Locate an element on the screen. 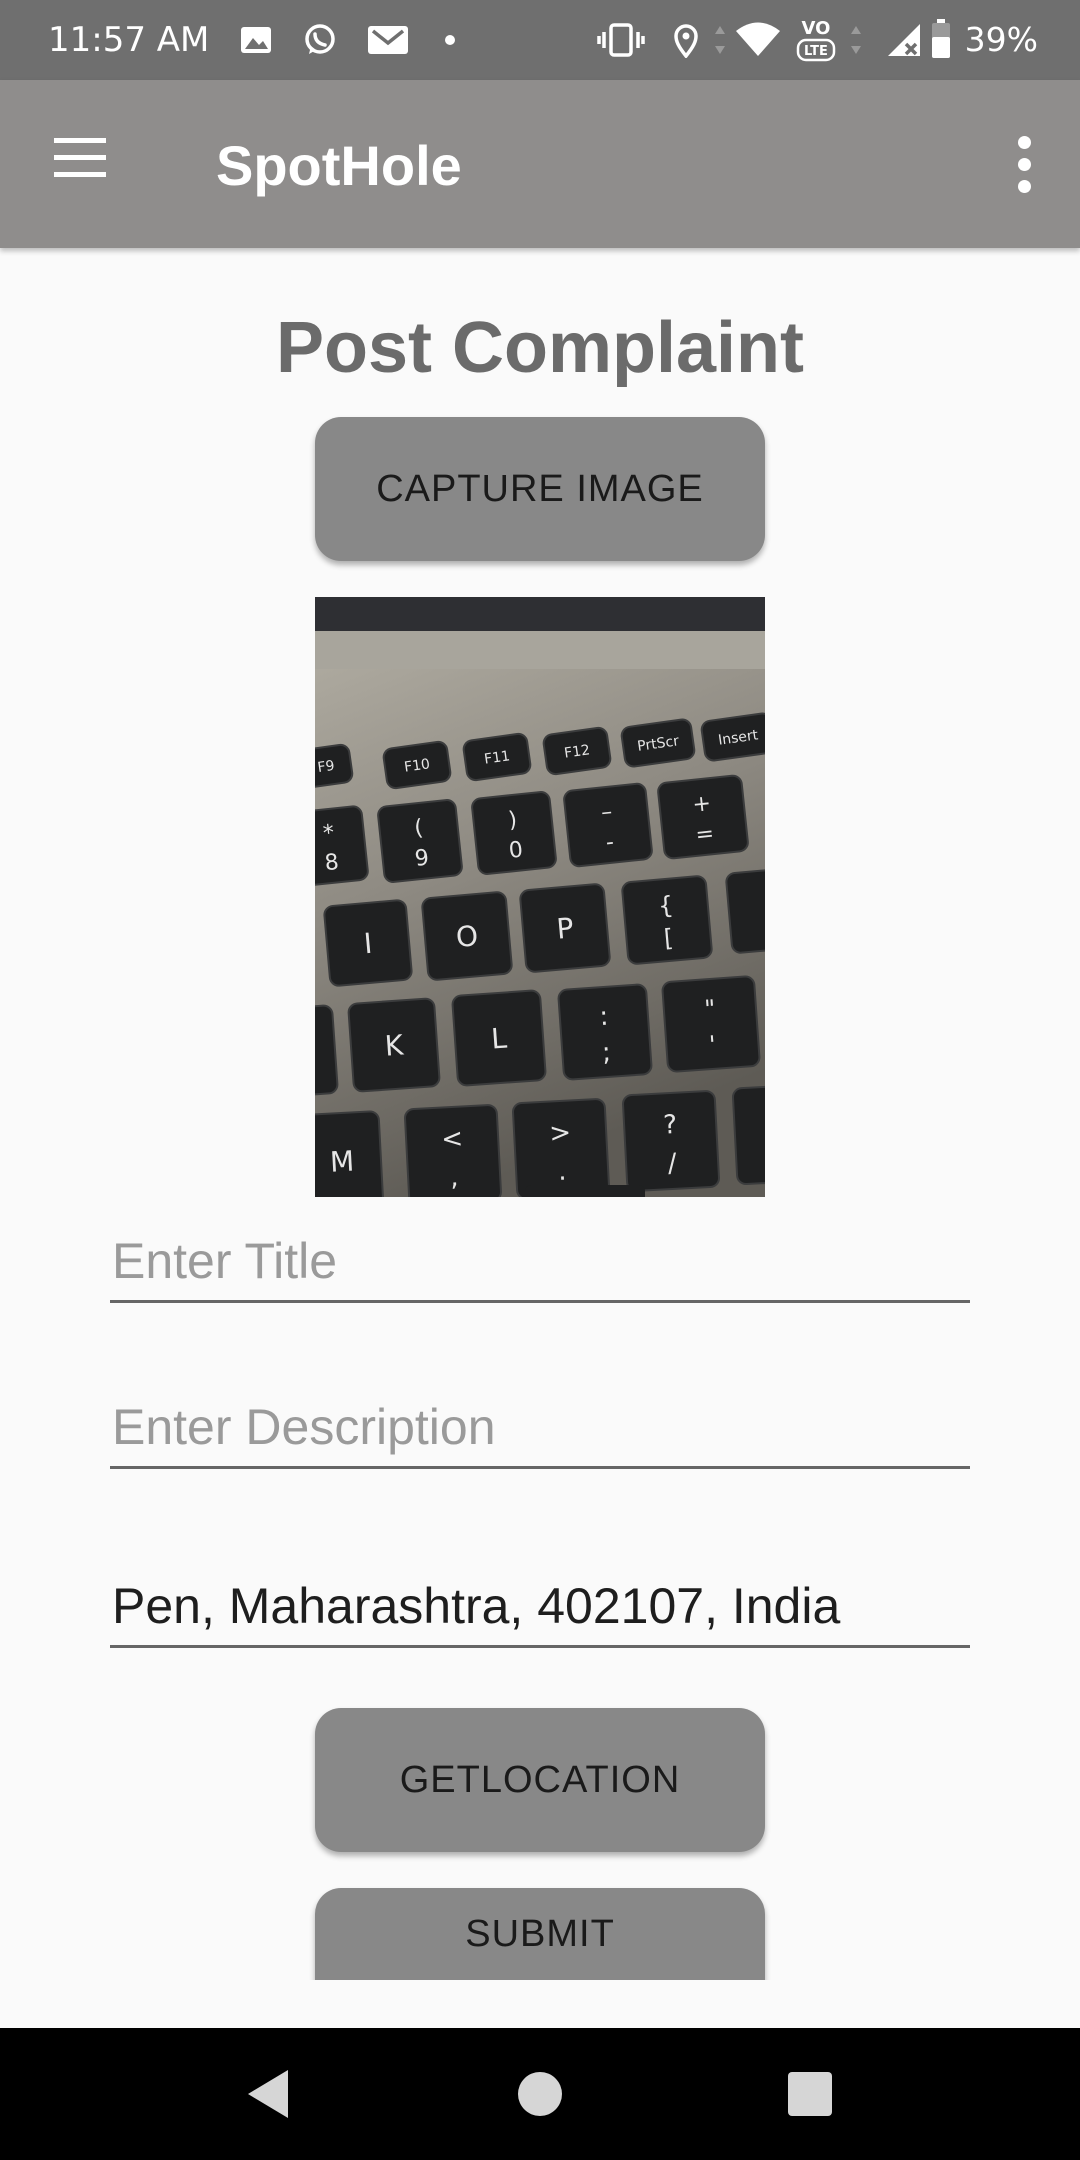 The width and height of the screenshot is (1080, 2160). title-field is located at coordinates (540, 1267).